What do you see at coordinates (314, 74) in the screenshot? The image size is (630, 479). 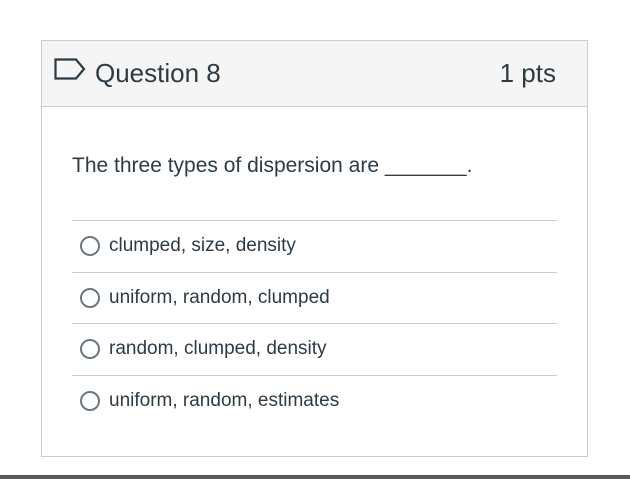 I see `question-header: Question 8 1 pts` at bounding box center [314, 74].